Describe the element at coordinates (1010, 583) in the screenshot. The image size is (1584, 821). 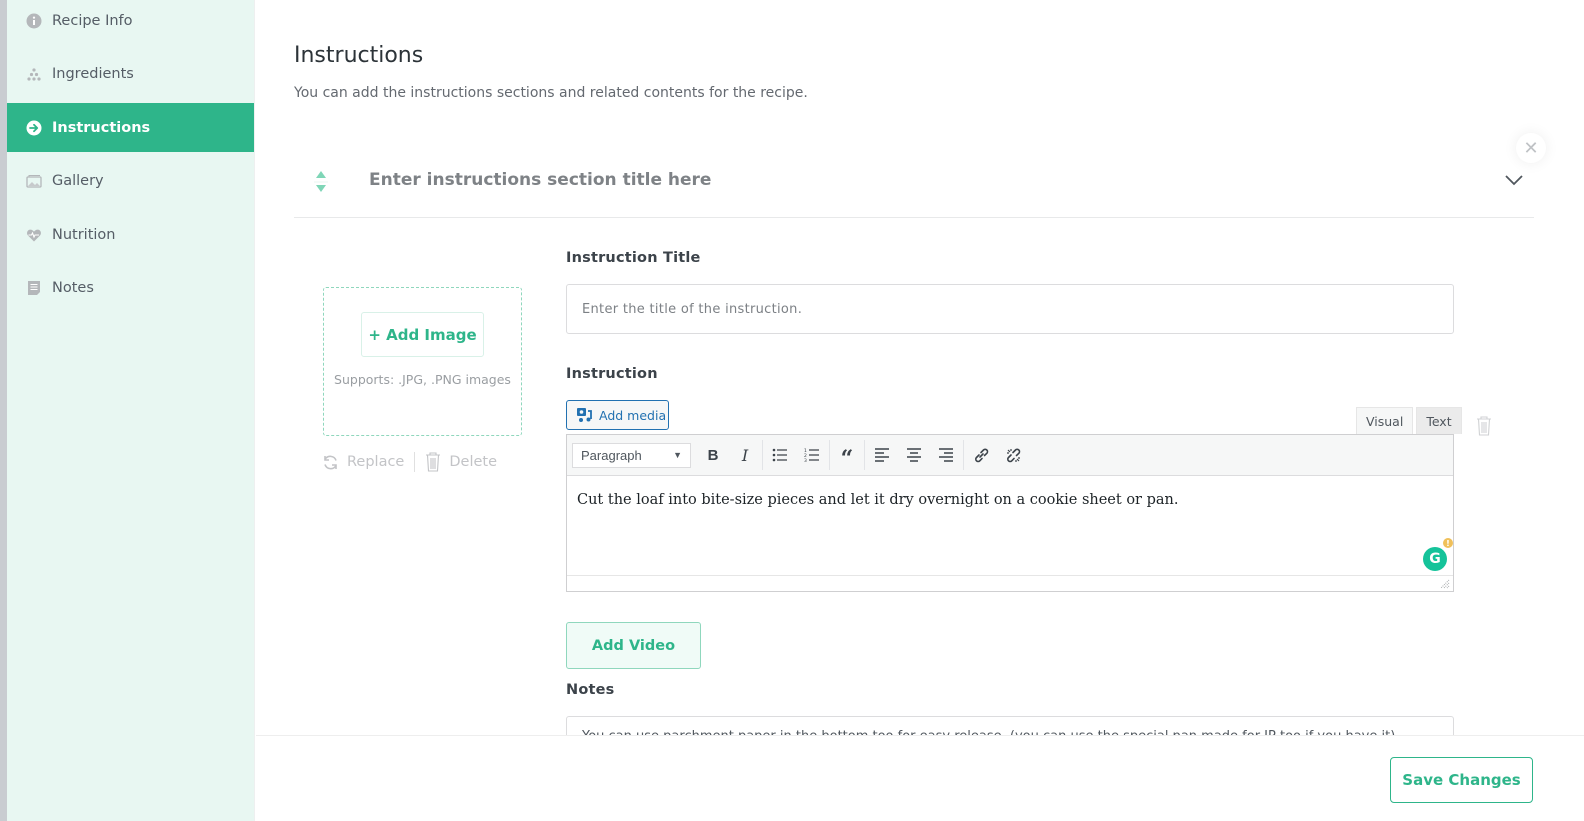
I see `editor-resize-bar` at that location.